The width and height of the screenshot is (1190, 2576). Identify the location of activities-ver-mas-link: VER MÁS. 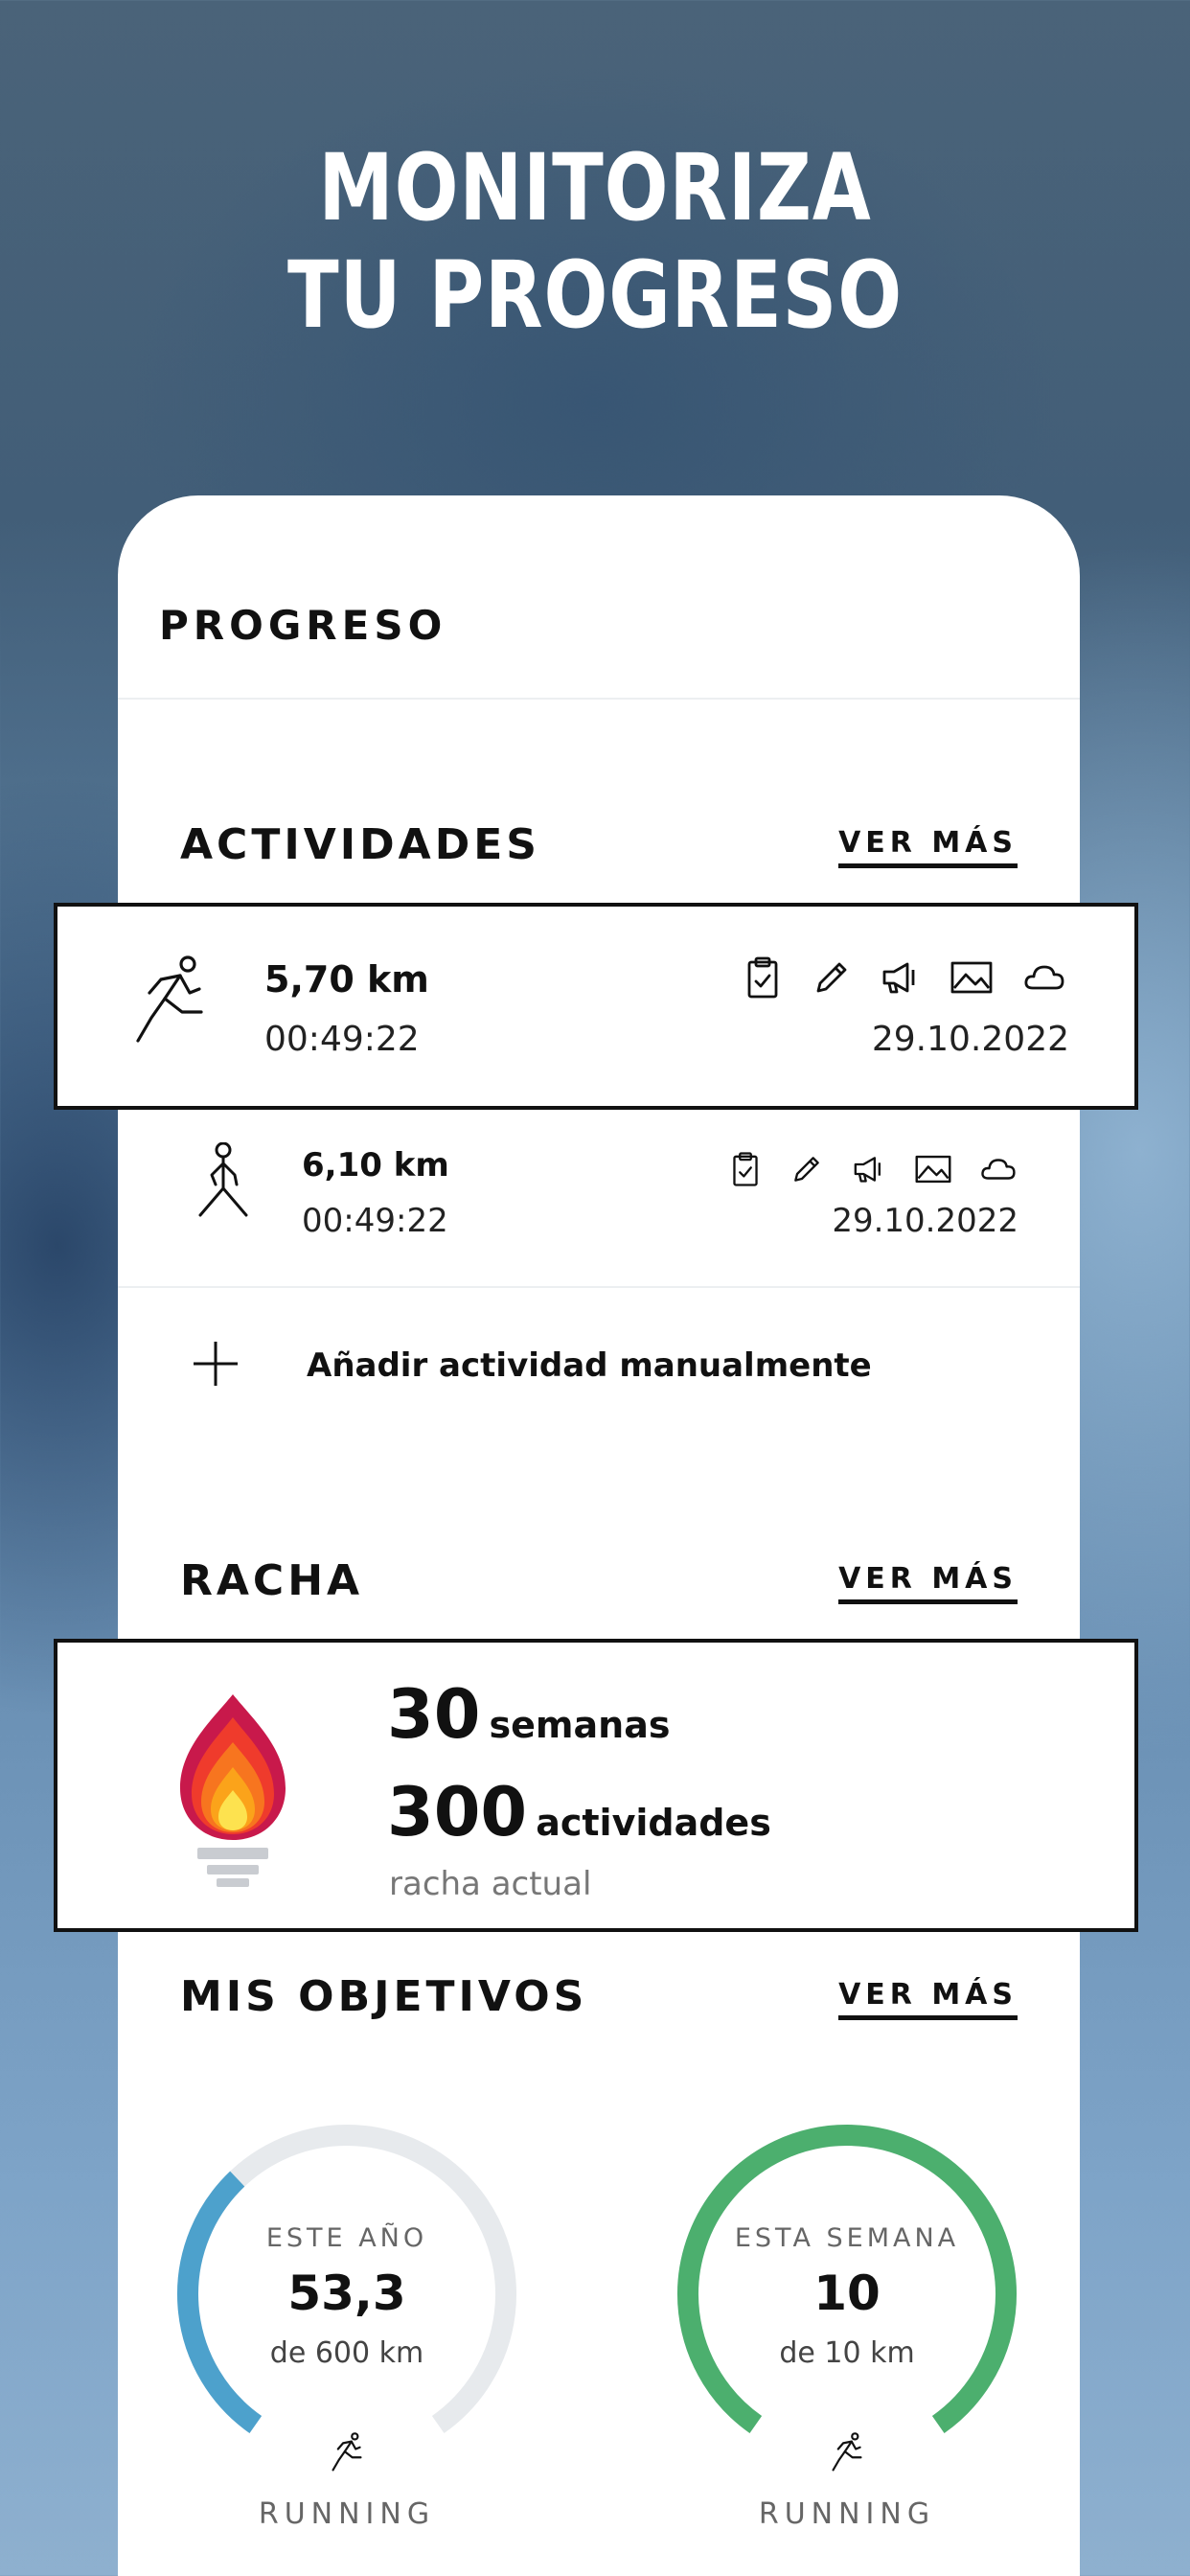
(928, 847).